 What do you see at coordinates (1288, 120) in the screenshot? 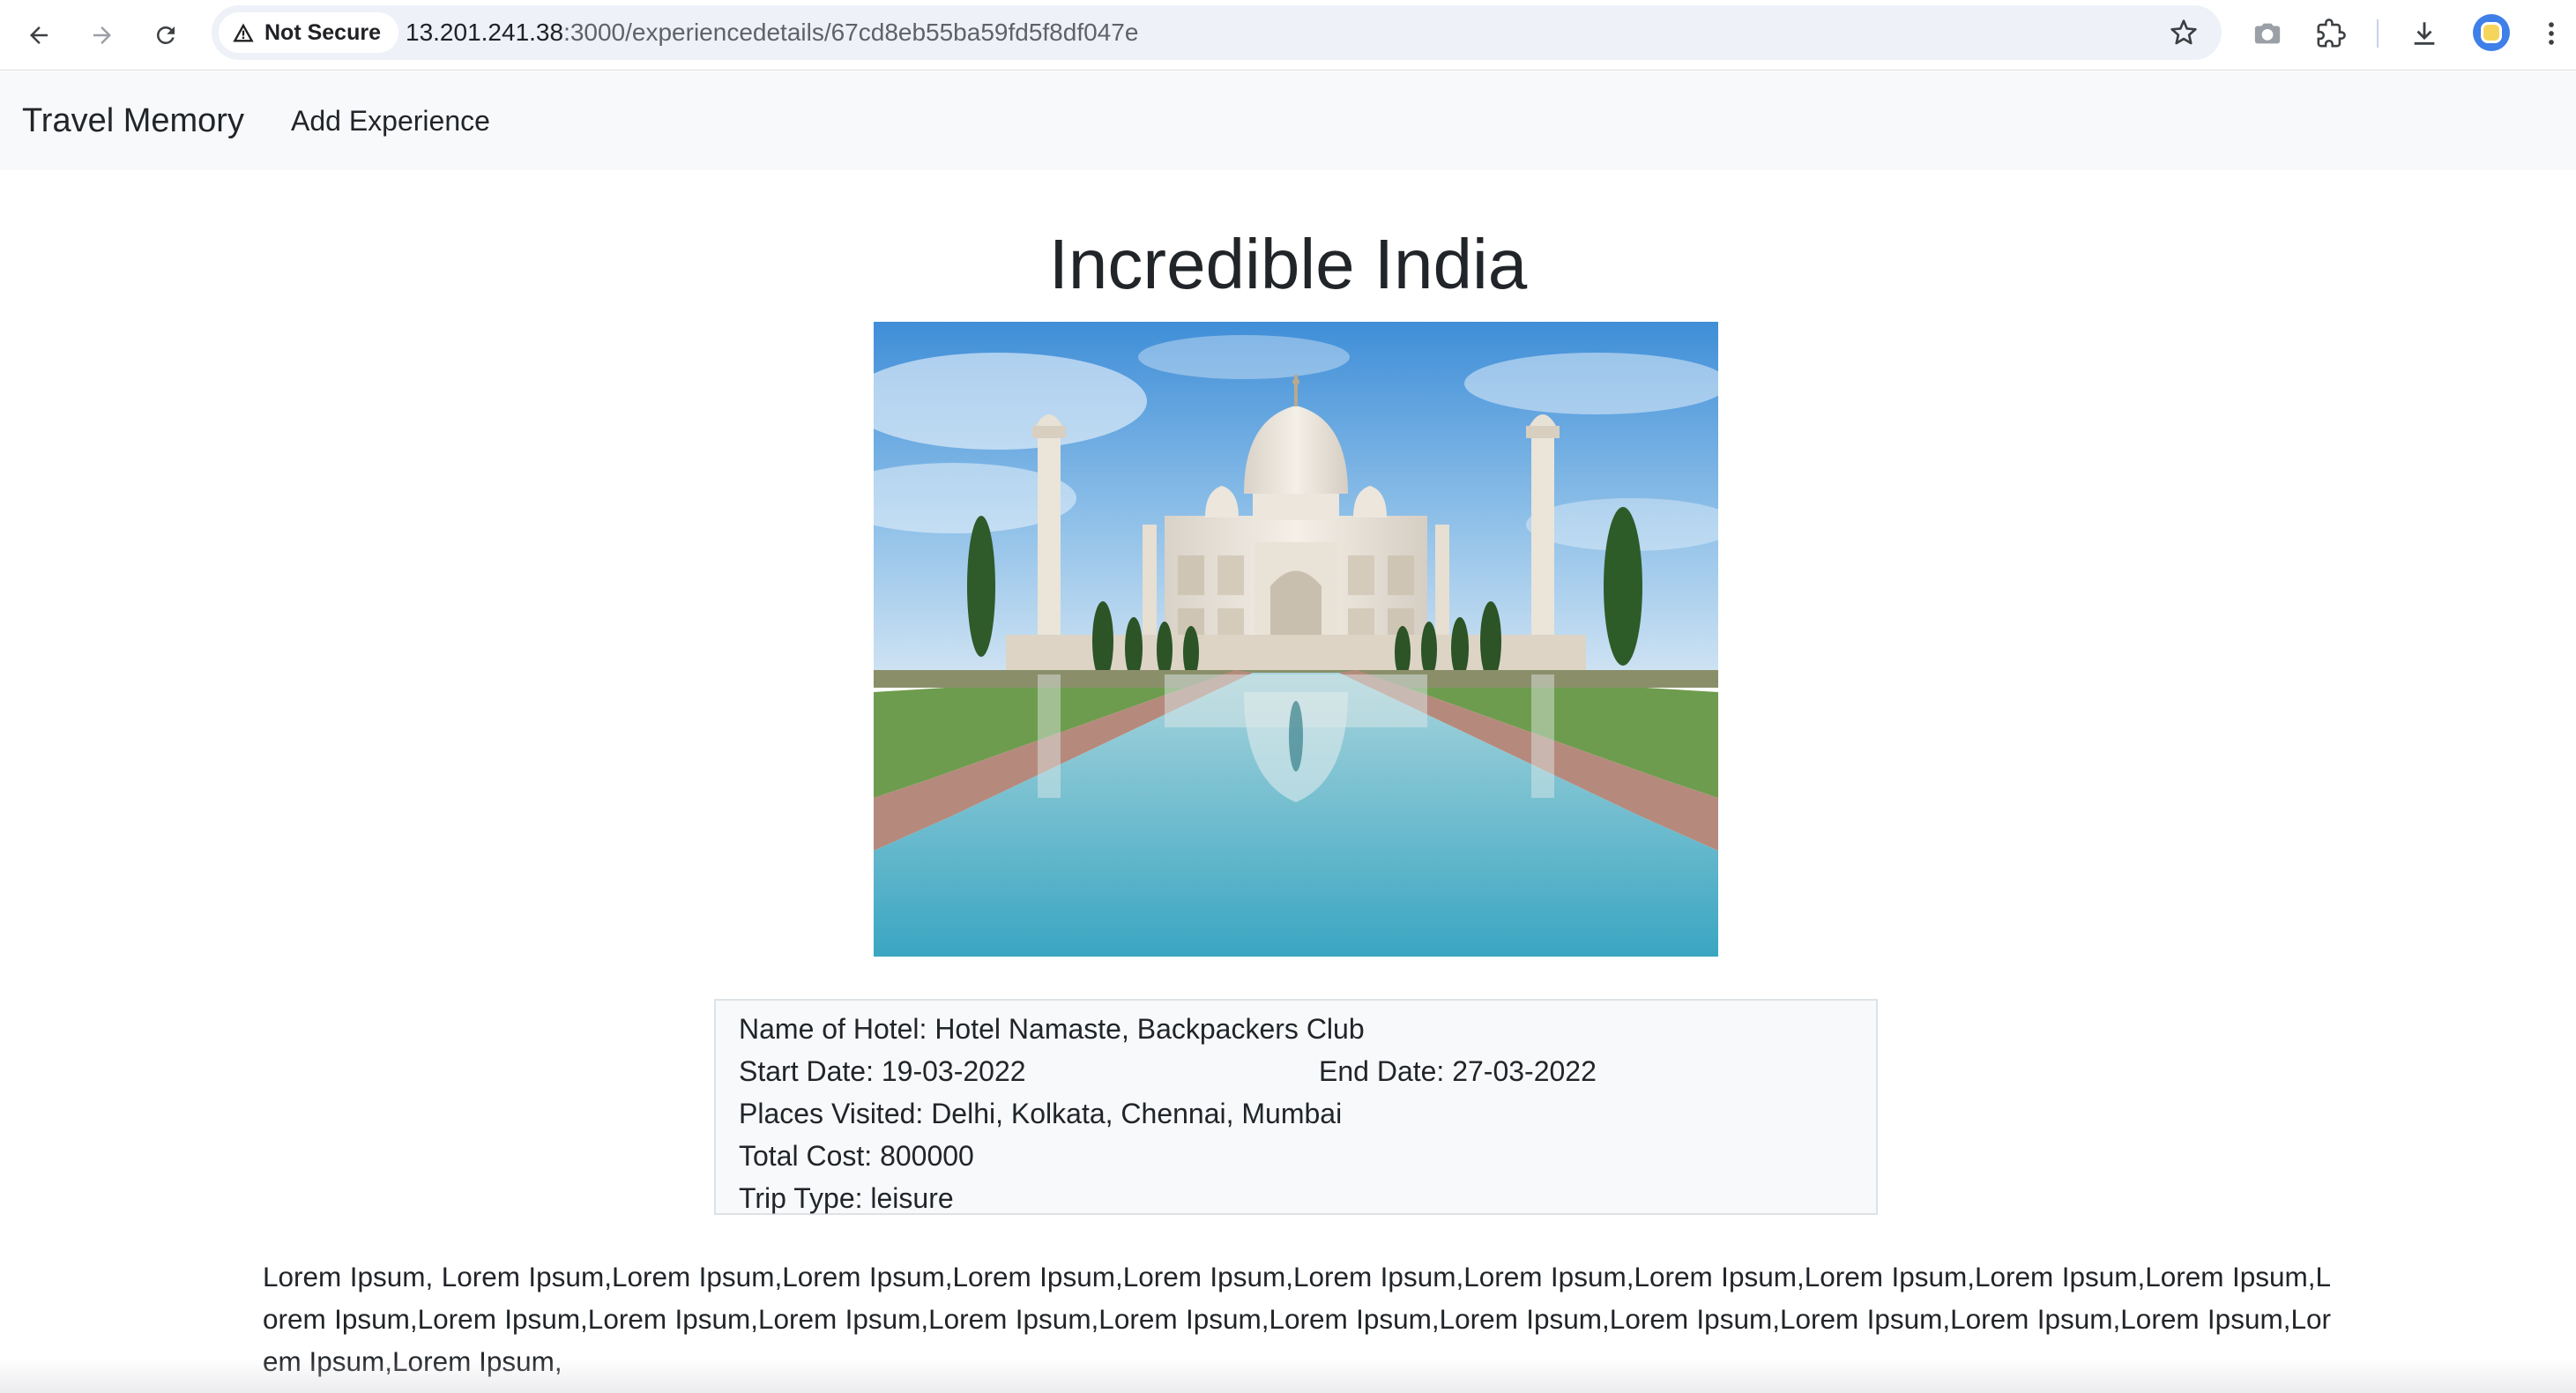
I see `app-navbar: Travel Memory Add Experience` at bounding box center [1288, 120].